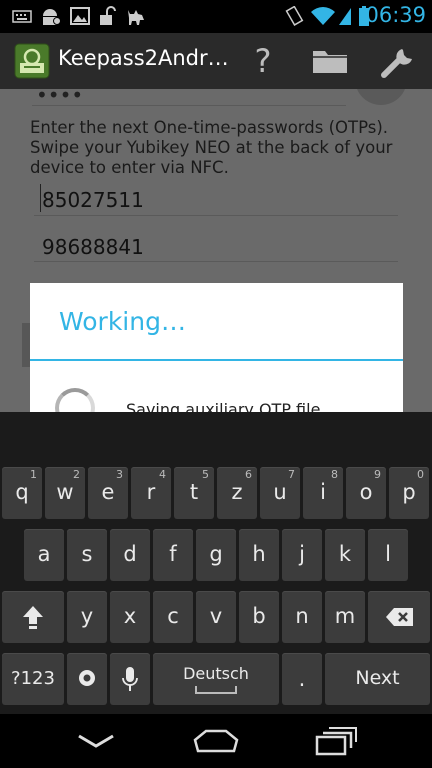 The image size is (432, 768). I want to click on key-x-label: x, so click(130, 616).